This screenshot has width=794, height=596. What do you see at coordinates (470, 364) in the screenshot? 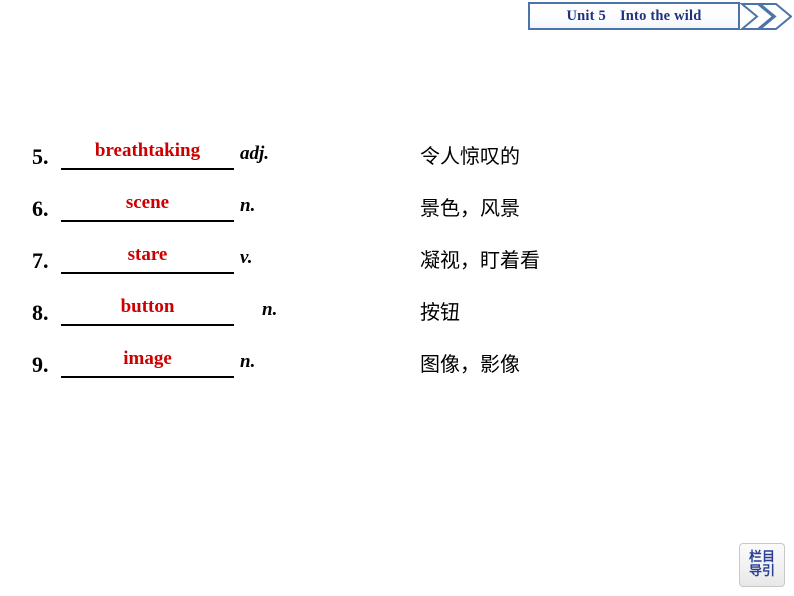
I see `chinese-meaning: 图像，影像` at bounding box center [470, 364].